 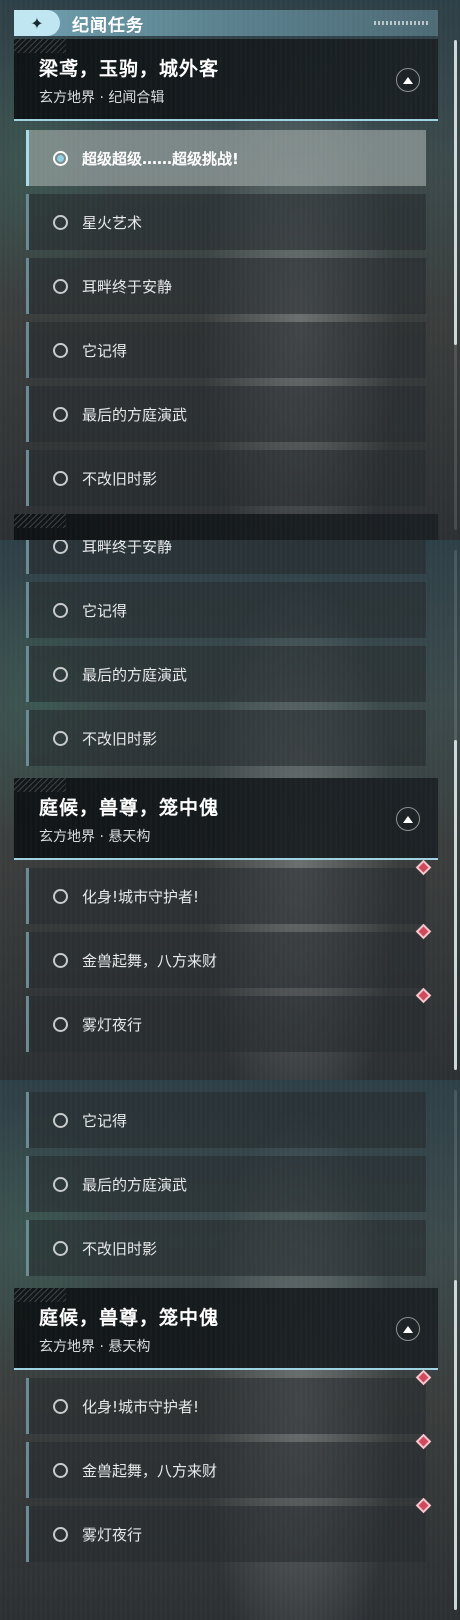 I want to click on quest-item: 星火艺术, so click(x=226, y=222).